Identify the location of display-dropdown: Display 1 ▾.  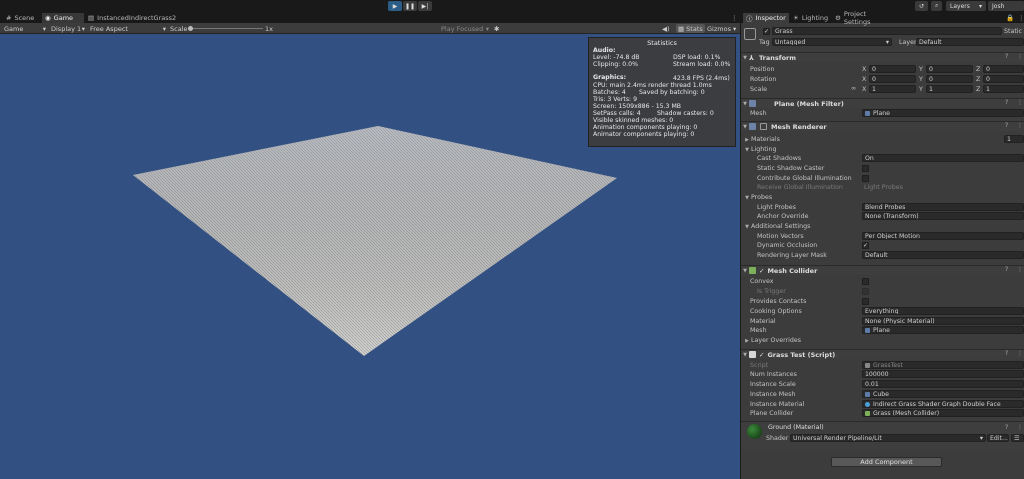
(68, 28).